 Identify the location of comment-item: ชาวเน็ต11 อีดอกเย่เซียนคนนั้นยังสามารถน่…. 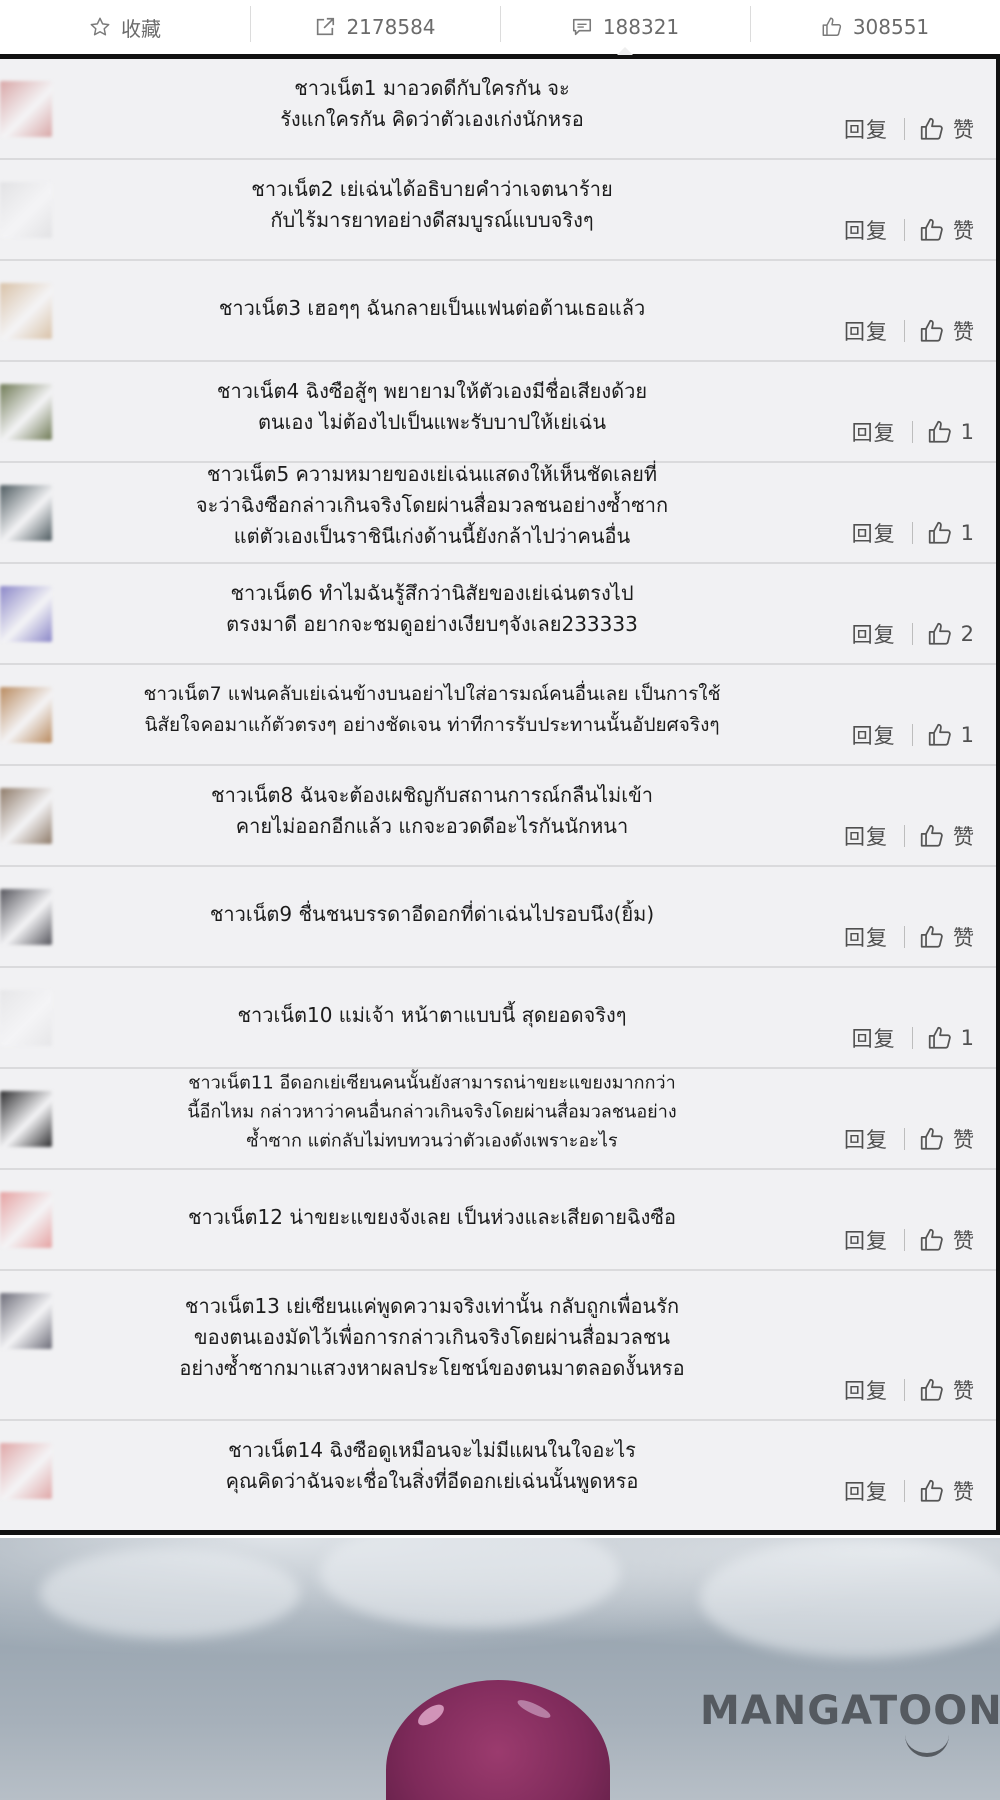
(498, 1119).